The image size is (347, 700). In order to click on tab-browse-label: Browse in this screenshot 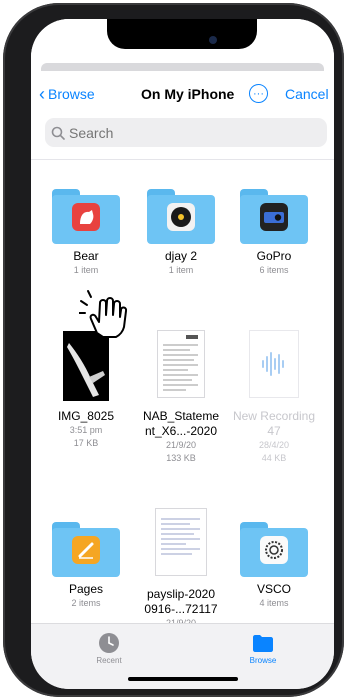, I will do `click(263, 660)`.